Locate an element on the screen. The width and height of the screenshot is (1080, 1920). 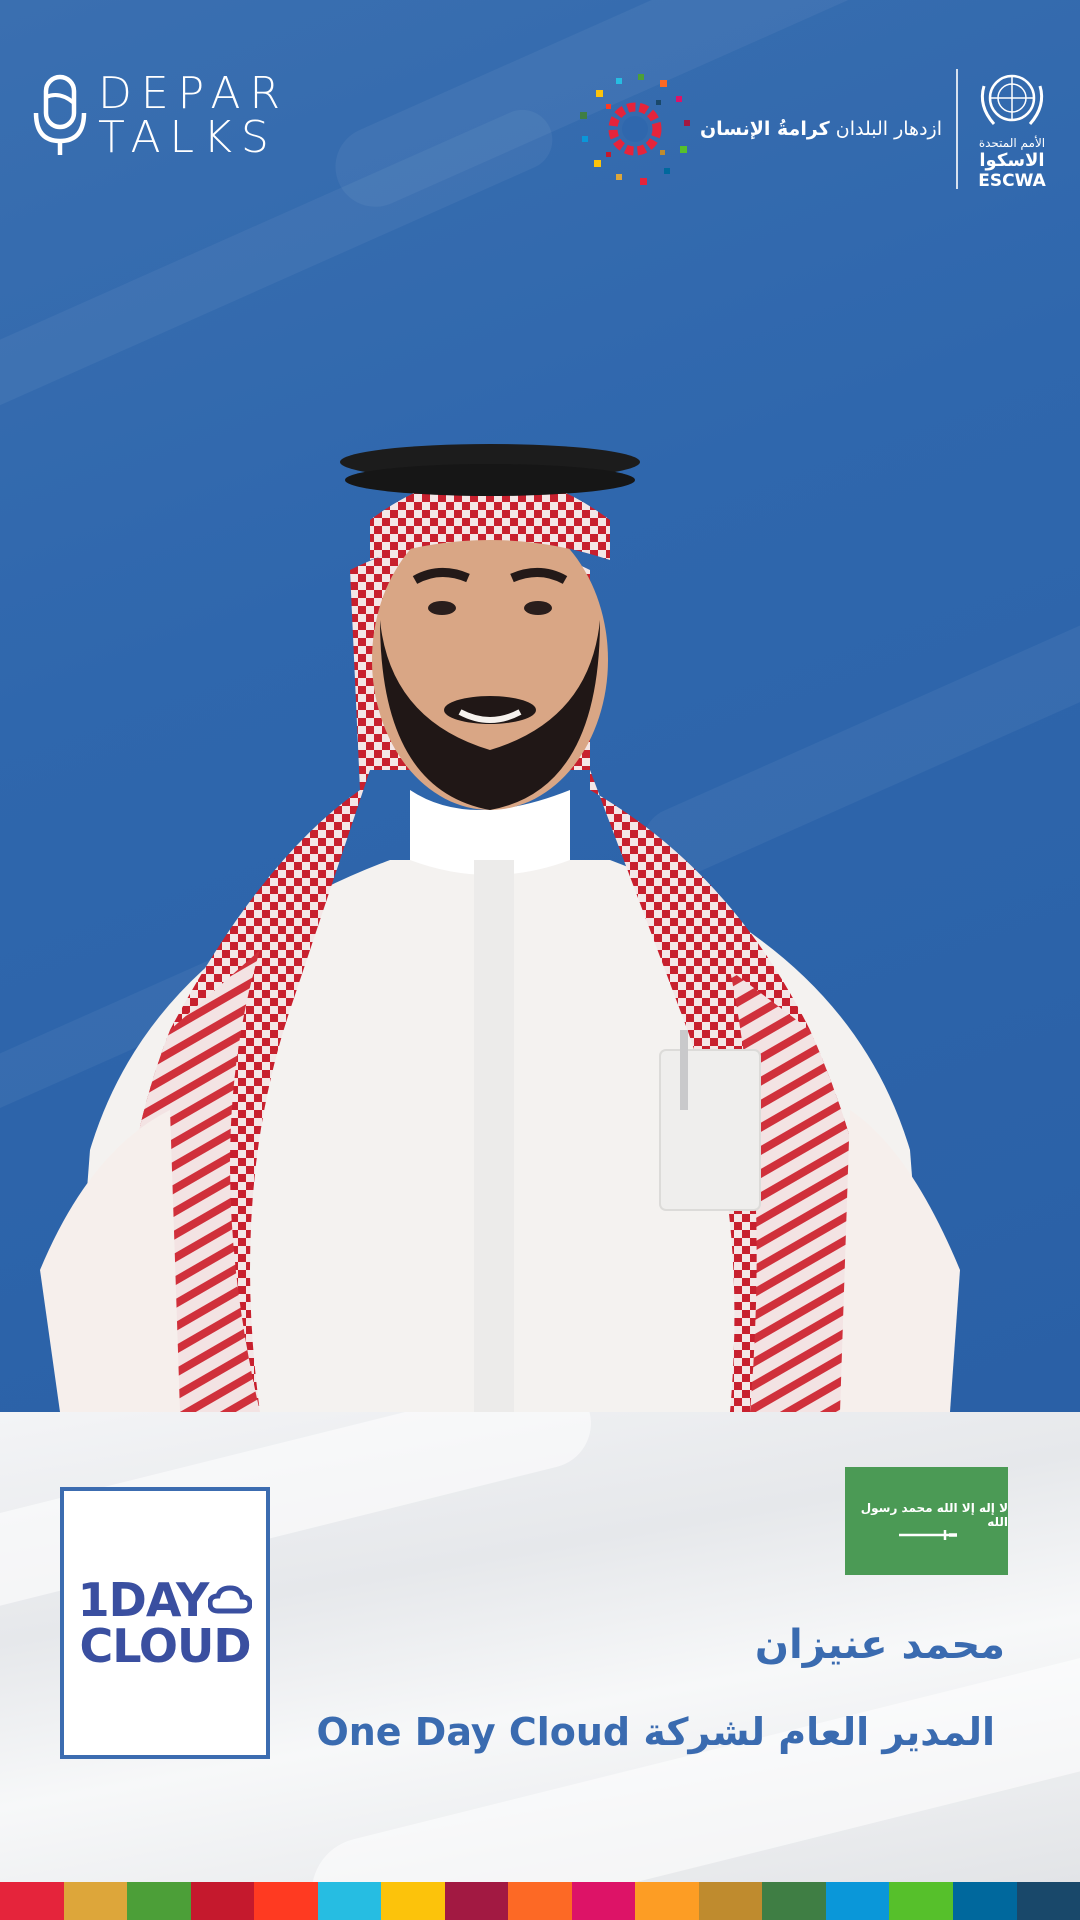
company-logo-line-1: 1DAY is located at coordinates (143, 1600).